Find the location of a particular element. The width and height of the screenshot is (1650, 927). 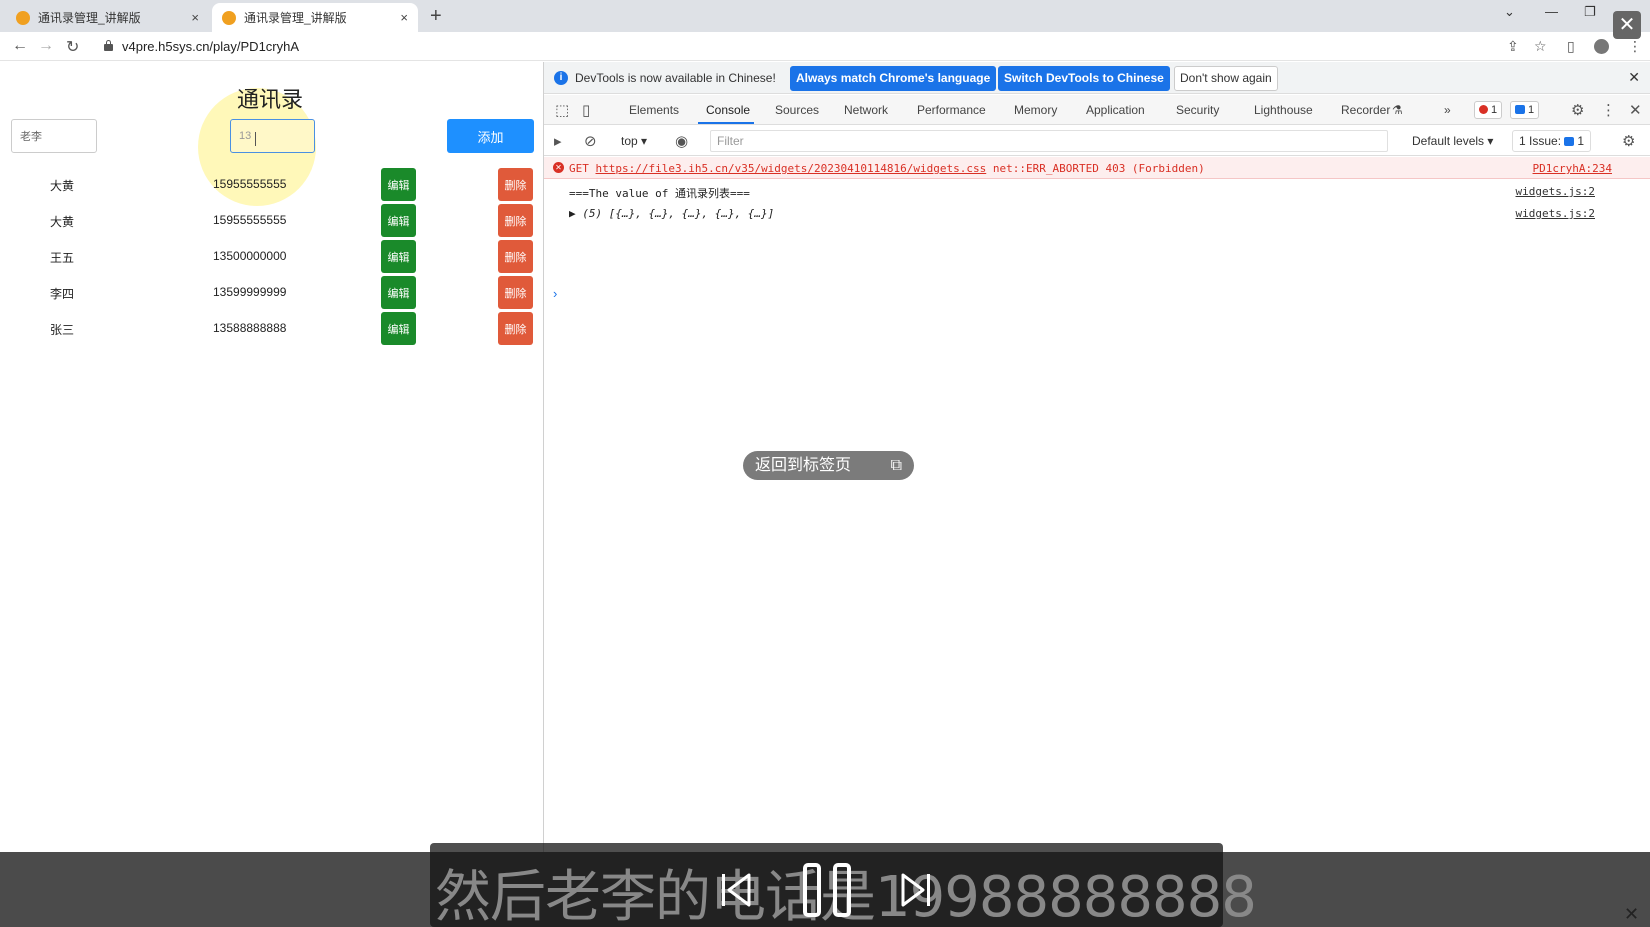

tab-performance: Performance is located at coordinates (951, 110).